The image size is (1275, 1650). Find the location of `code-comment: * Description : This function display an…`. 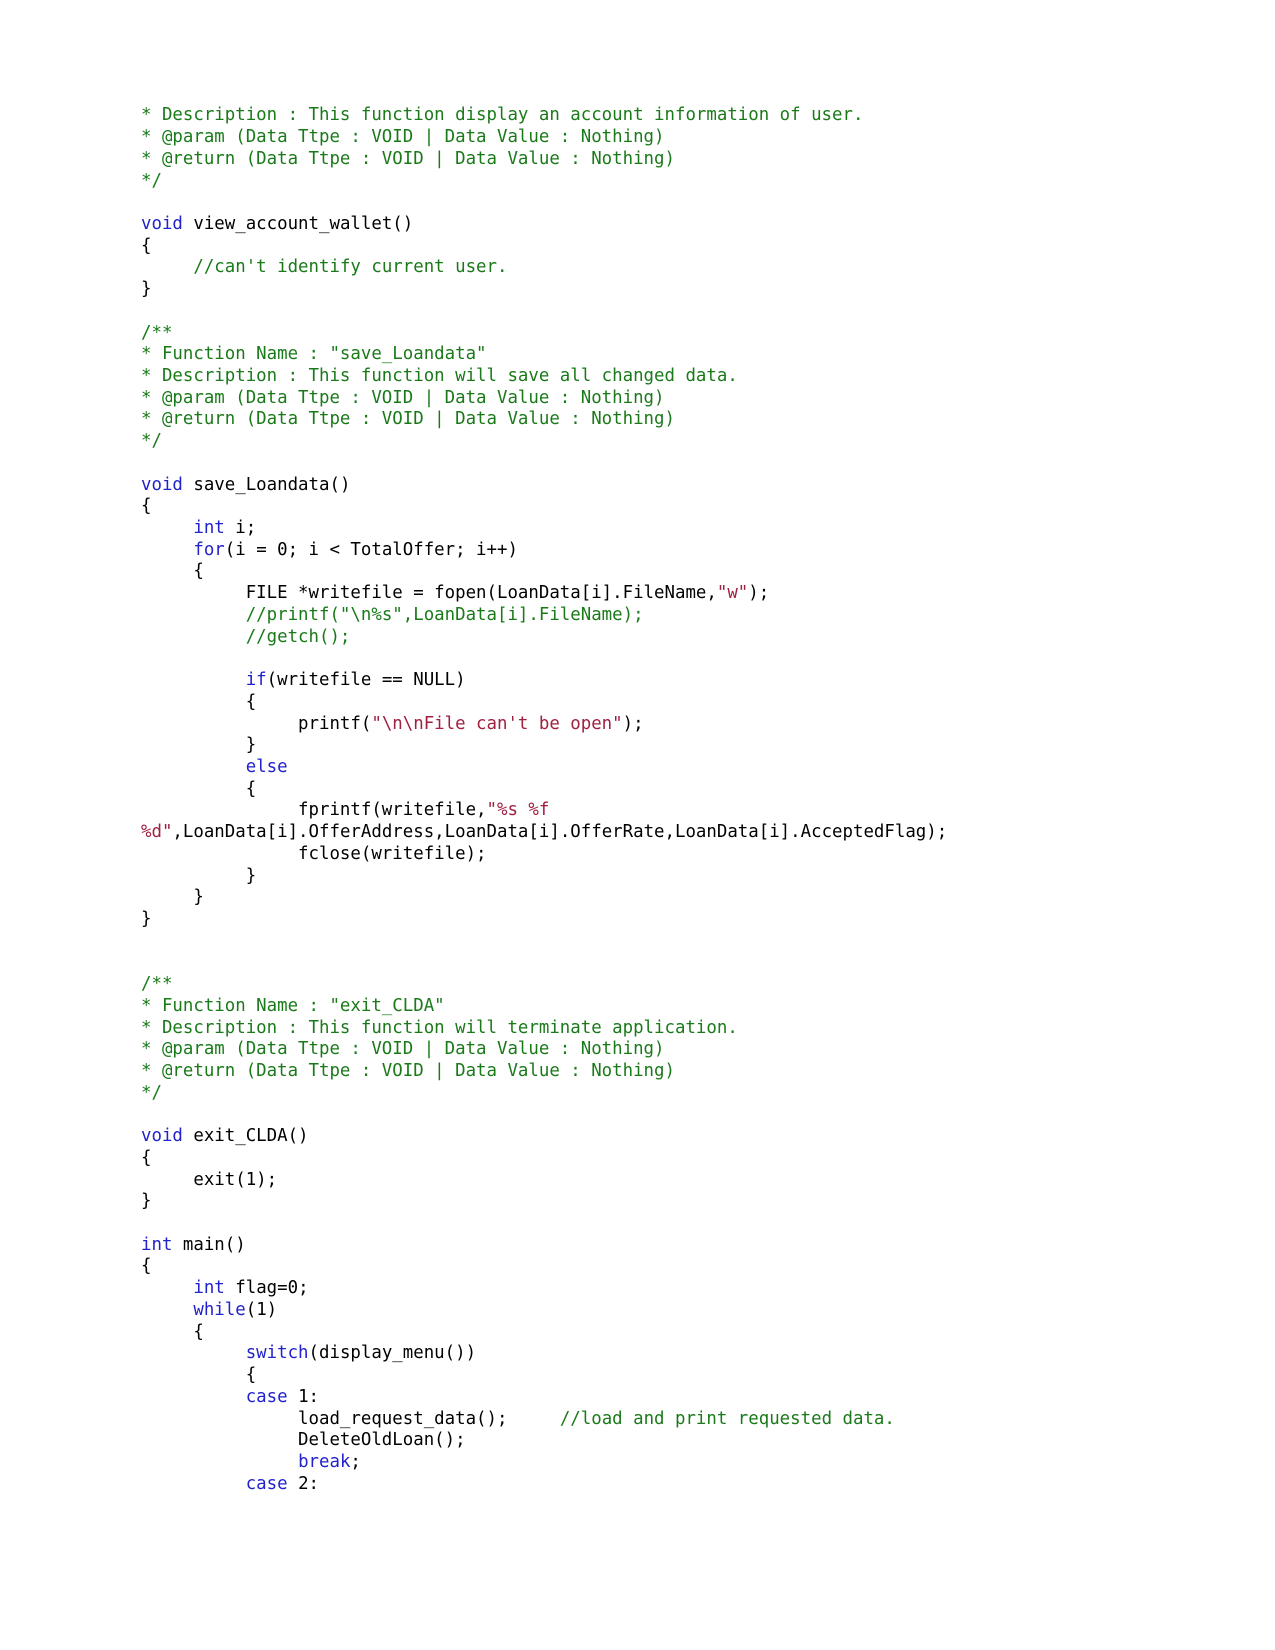

code-comment: * Description : This function display an… is located at coordinates (502, 115).